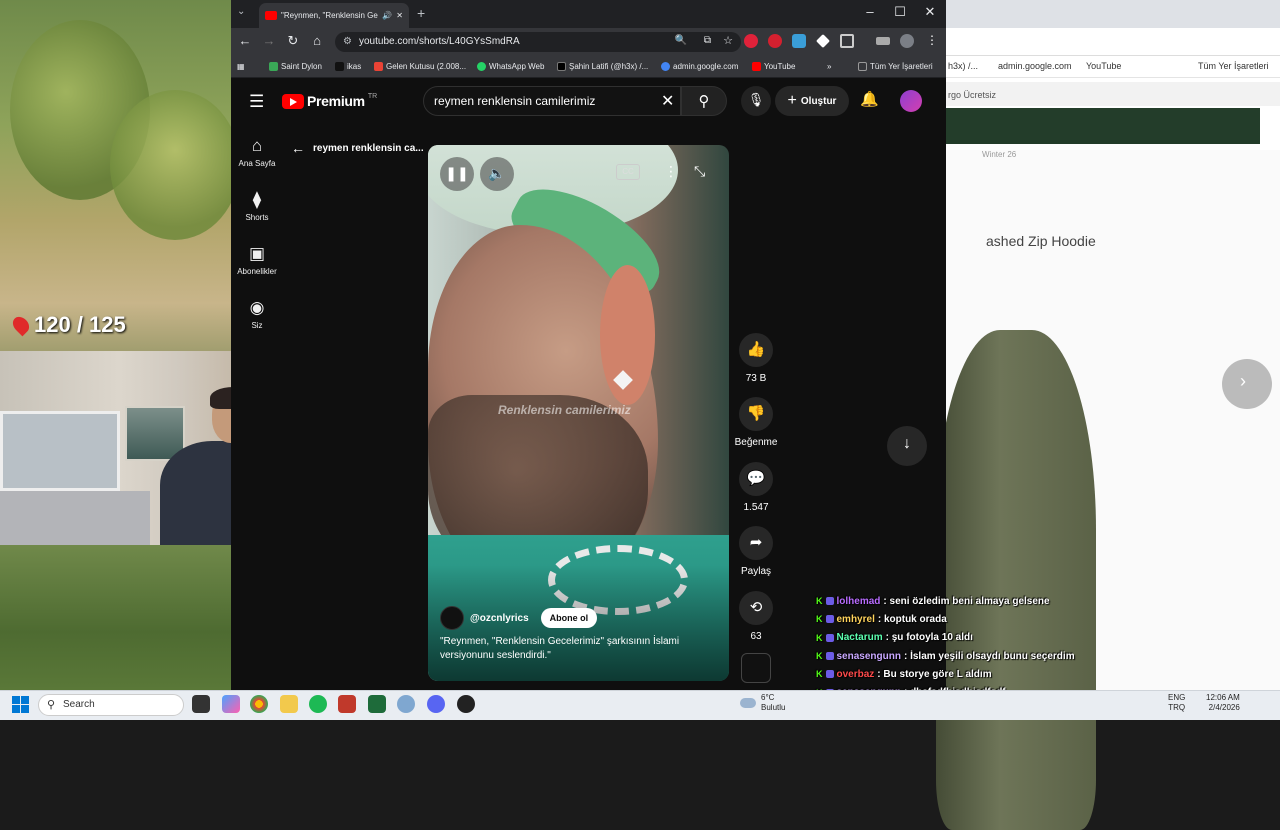  Describe the element at coordinates (1223, 703) in the screenshot. I see `system-clock: 12:06 AM 2/4/2026` at that location.